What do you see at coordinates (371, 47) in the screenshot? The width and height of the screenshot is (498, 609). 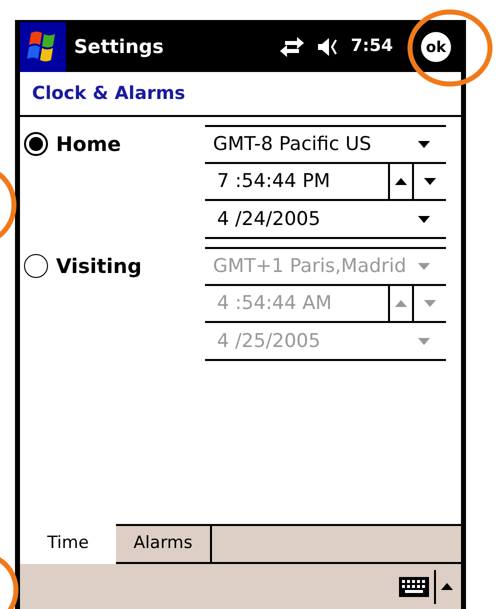 I see `clock-time: 7:54` at bounding box center [371, 47].